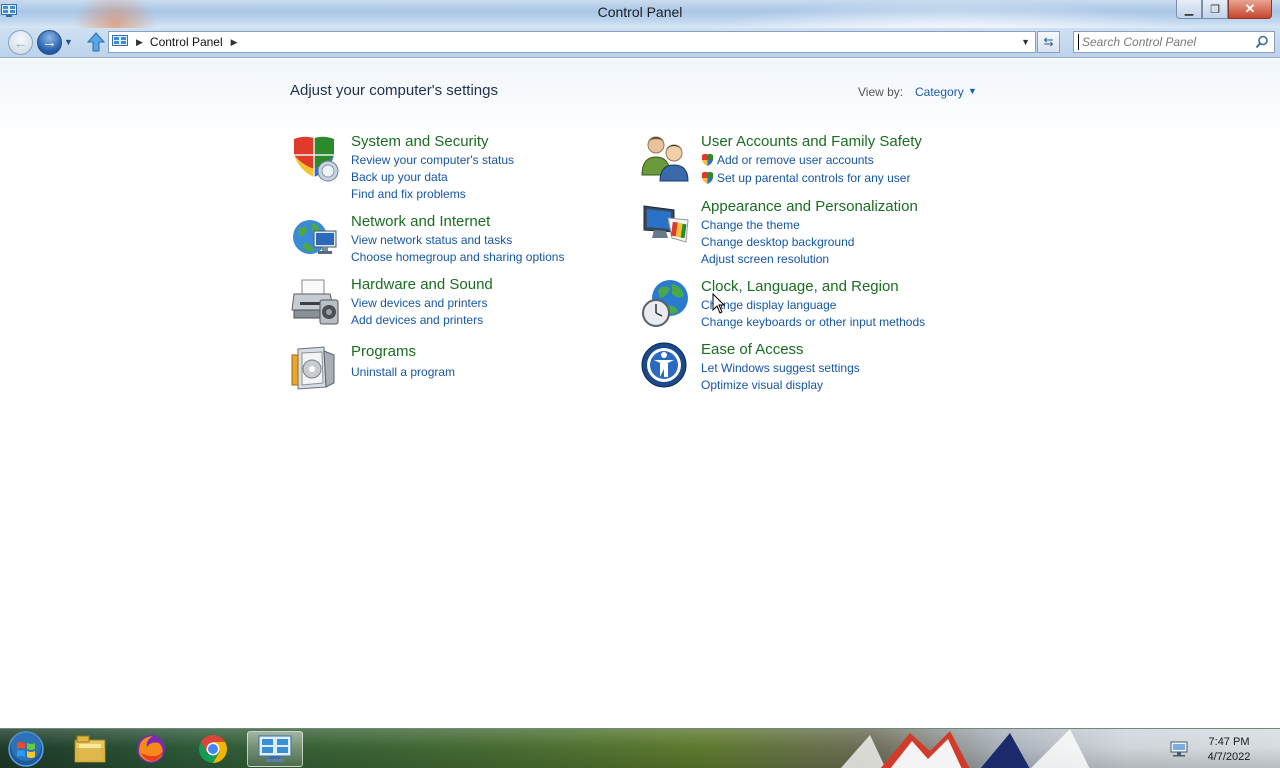 Image resolution: width=1280 pixels, height=768 pixels. I want to click on shield-icon, so click(315, 158).